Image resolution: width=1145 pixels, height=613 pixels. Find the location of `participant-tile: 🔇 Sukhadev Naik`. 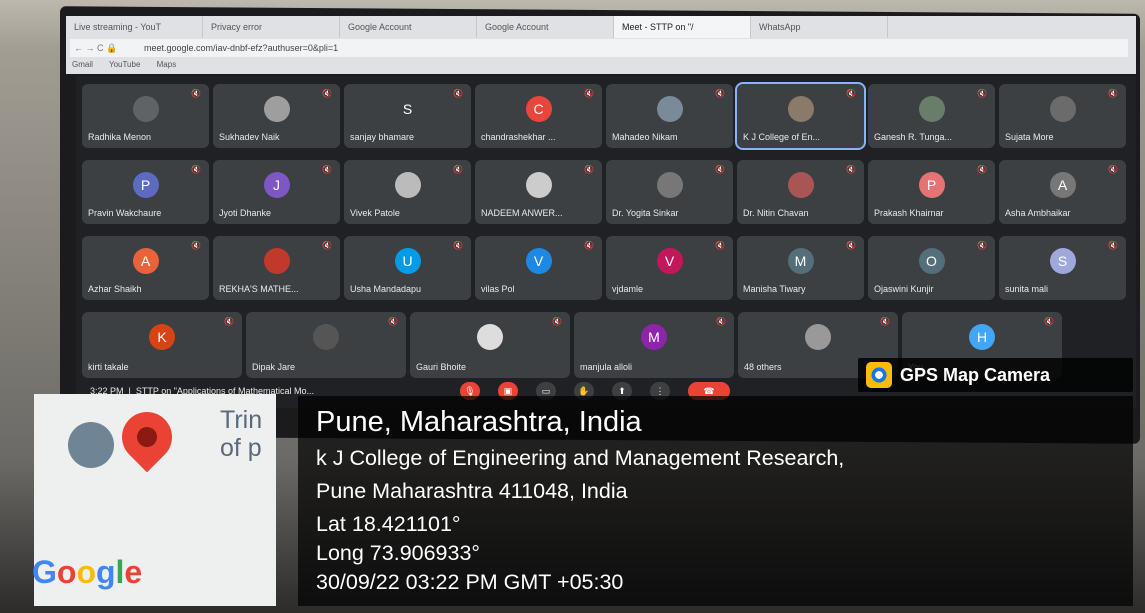

participant-tile: 🔇 Sukhadev Naik is located at coordinates (276, 116).